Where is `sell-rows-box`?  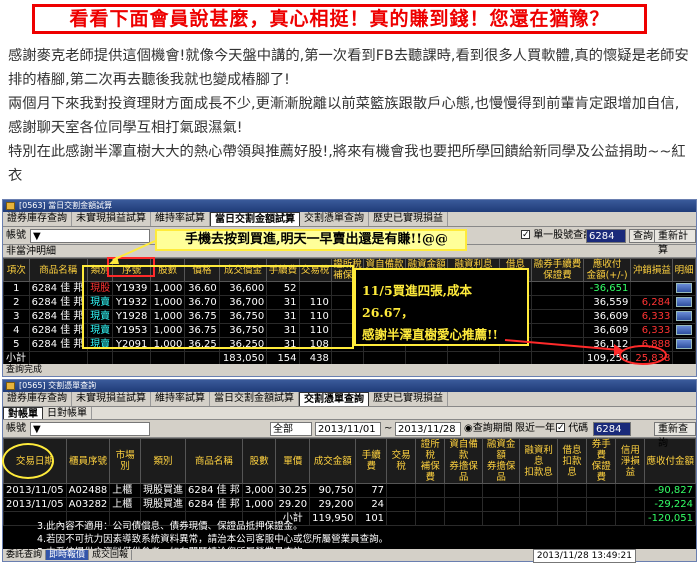
sell-rows-box is located at coordinates (218, 307).